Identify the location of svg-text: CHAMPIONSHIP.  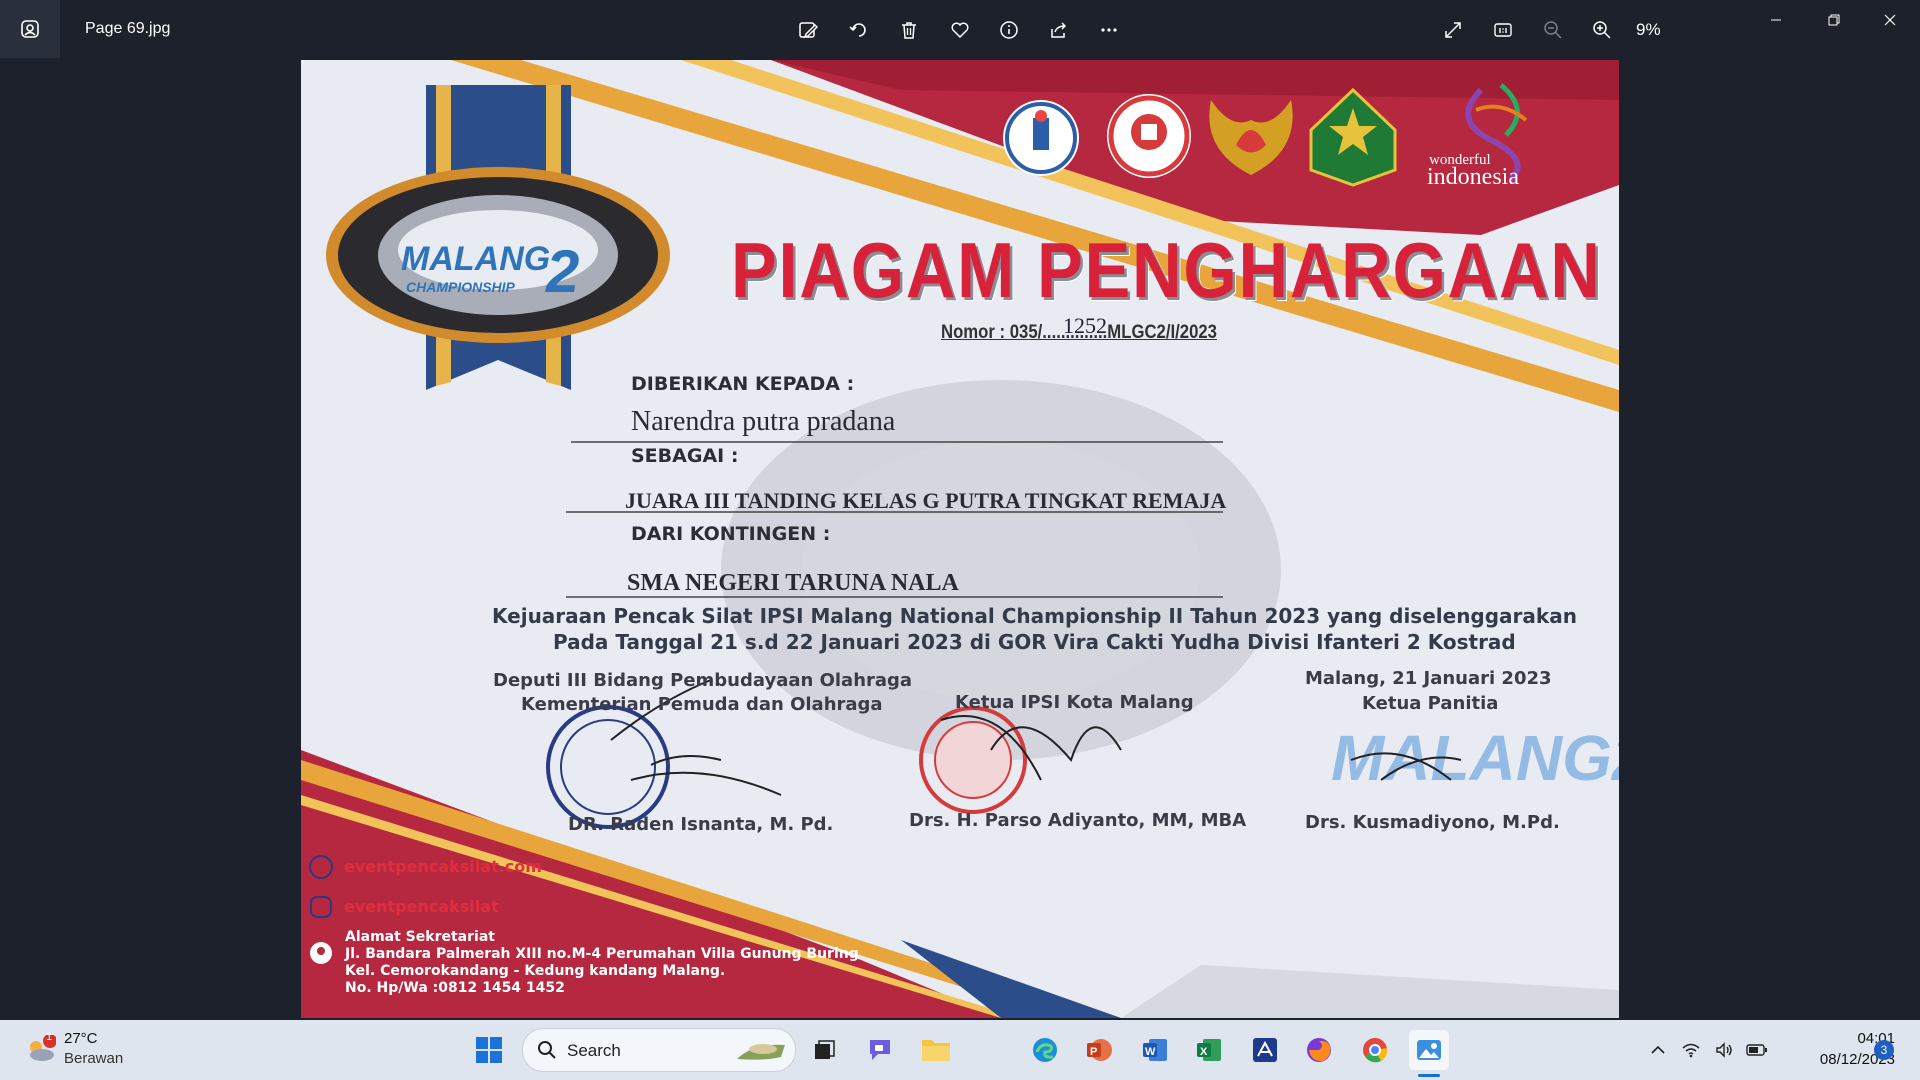
(461, 287).